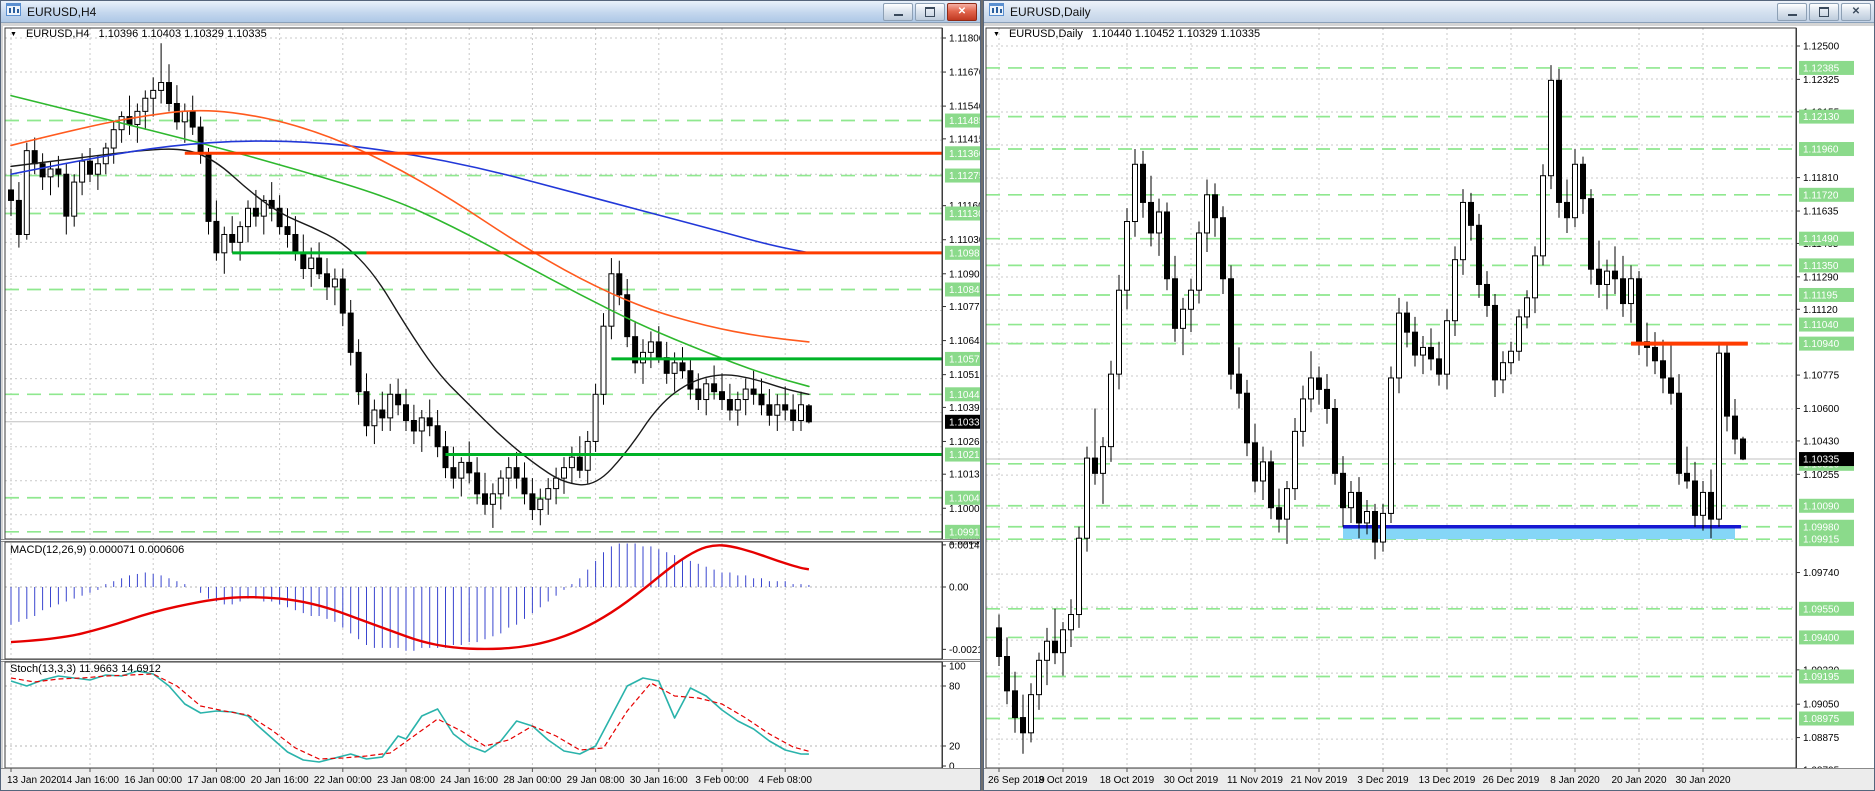  What do you see at coordinates (1050, 11) in the screenshot?
I see `window-title: EURUSD,Daily` at bounding box center [1050, 11].